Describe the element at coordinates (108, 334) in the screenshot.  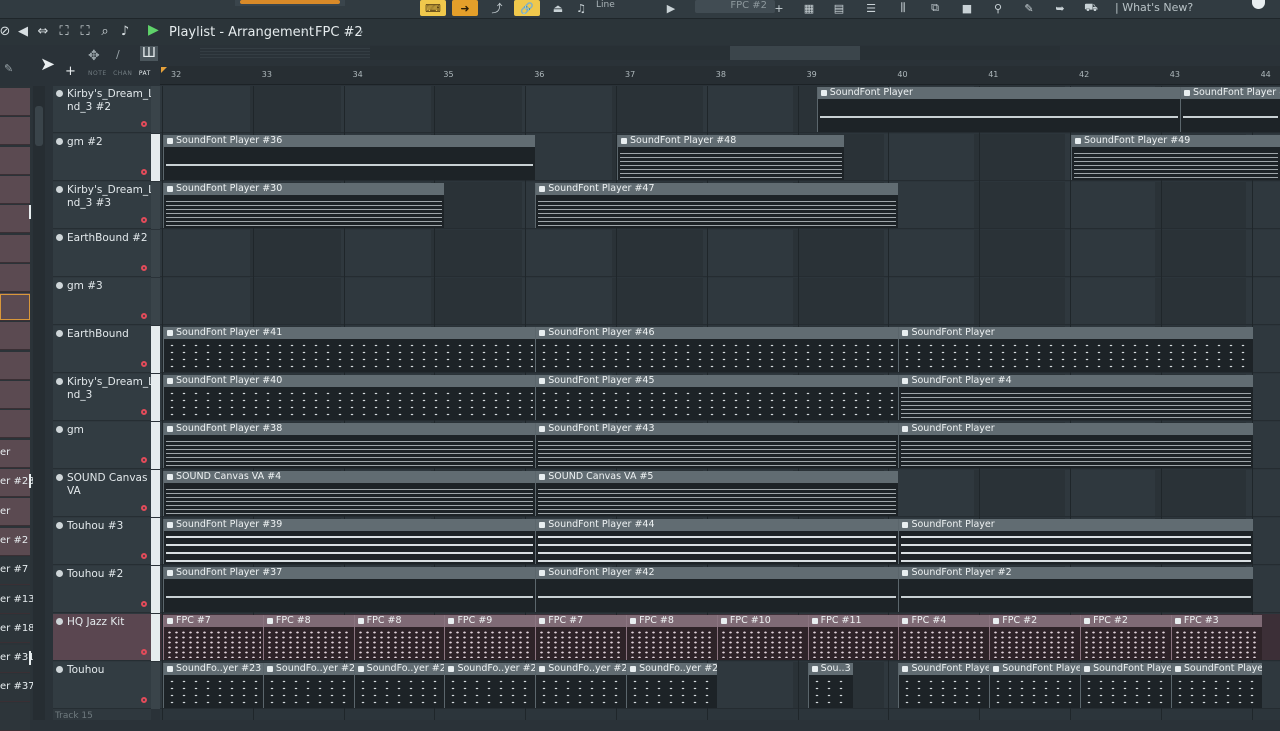
I see `track-name: EarthBound` at that location.